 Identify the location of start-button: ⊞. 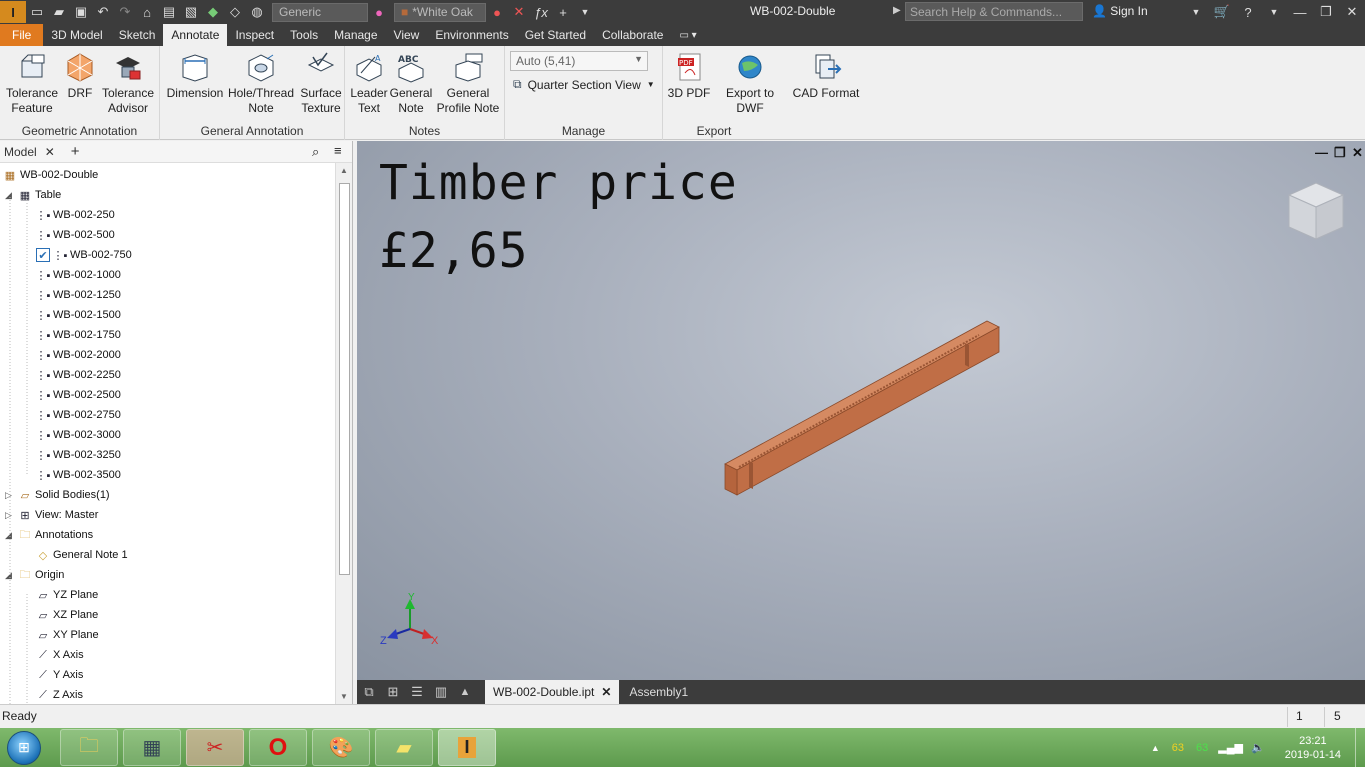
(24, 747).